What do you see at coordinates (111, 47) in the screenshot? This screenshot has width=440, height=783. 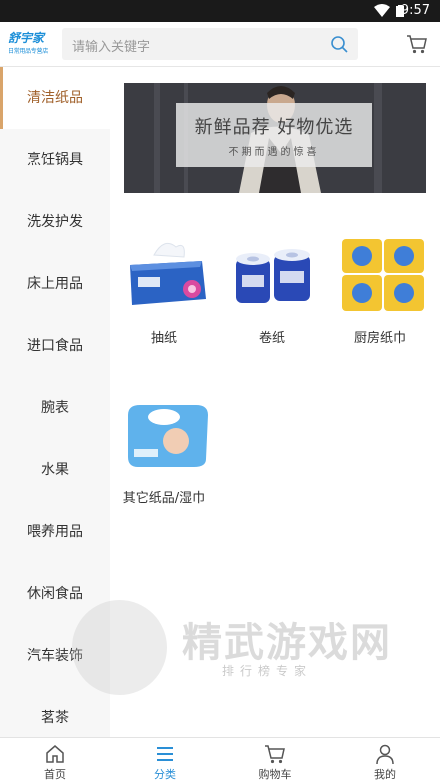 I see `search-placeholder: 请输入关键字` at bounding box center [111, 47].